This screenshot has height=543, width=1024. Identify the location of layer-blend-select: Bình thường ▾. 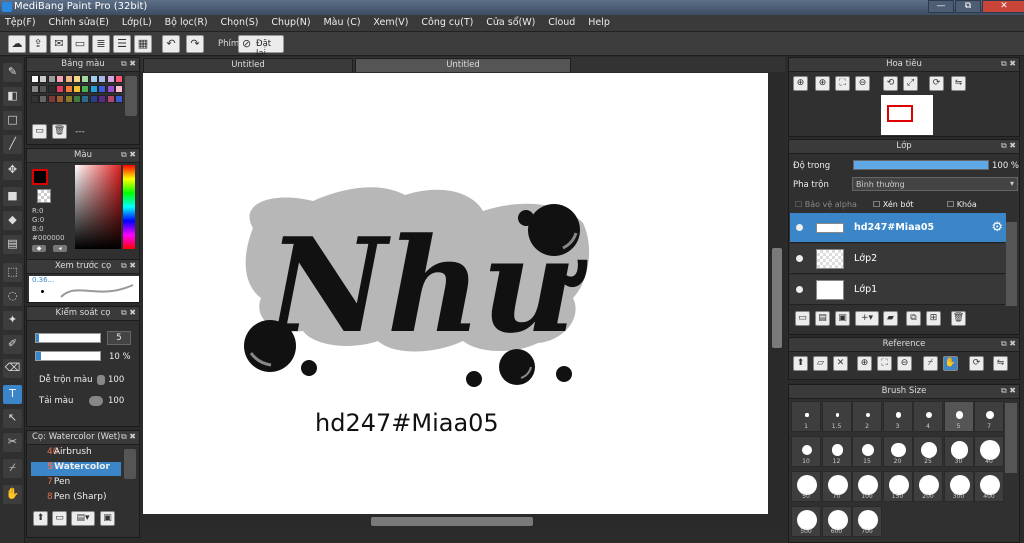
(935, 184).